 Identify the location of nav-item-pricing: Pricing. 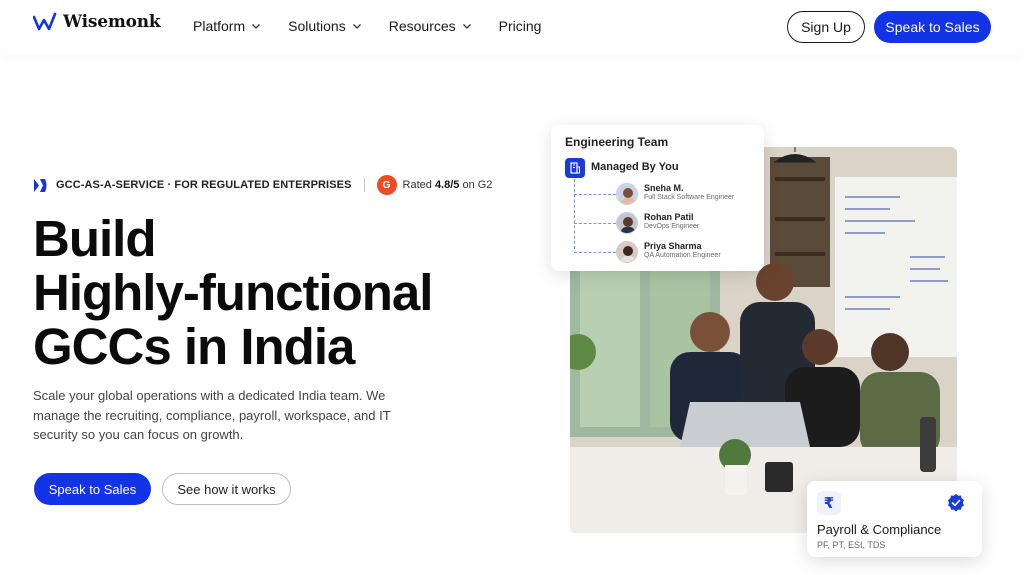
(520, 26).